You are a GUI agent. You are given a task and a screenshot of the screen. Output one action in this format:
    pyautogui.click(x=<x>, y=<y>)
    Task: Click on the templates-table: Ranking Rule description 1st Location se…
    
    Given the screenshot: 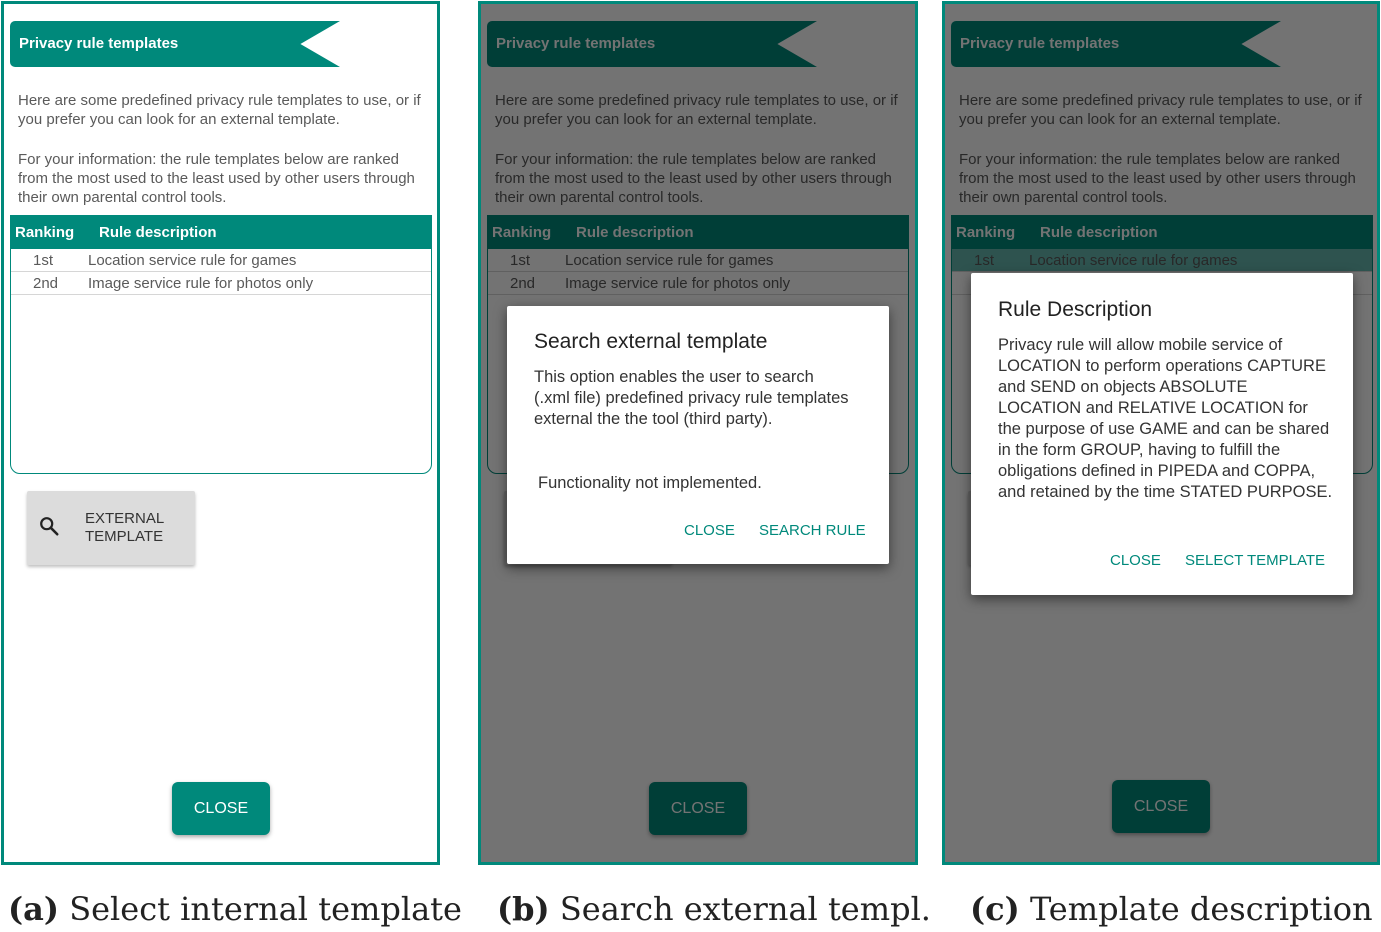 What is the action you would take?
    pyautogui.click(x=221, y=344)
    